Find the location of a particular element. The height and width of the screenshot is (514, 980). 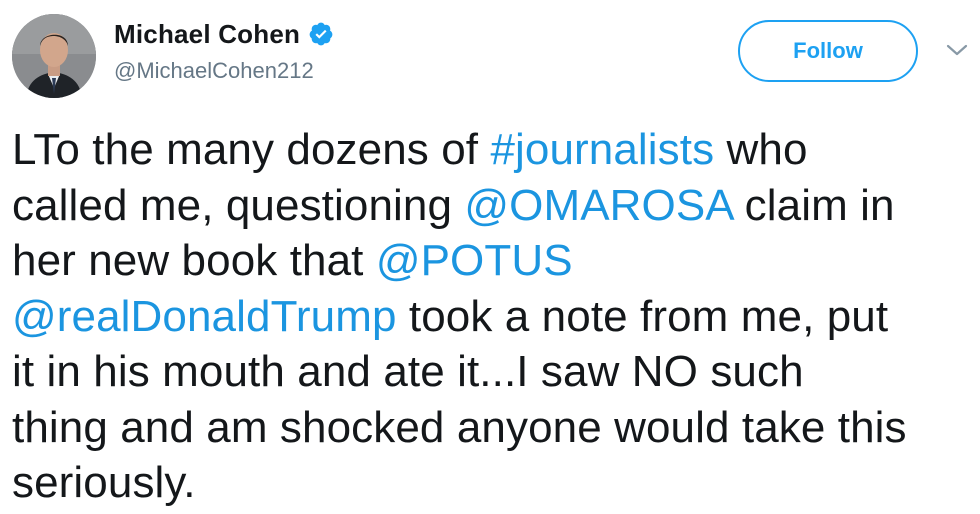

profile-photo-image is located at coordinates (54, 56).